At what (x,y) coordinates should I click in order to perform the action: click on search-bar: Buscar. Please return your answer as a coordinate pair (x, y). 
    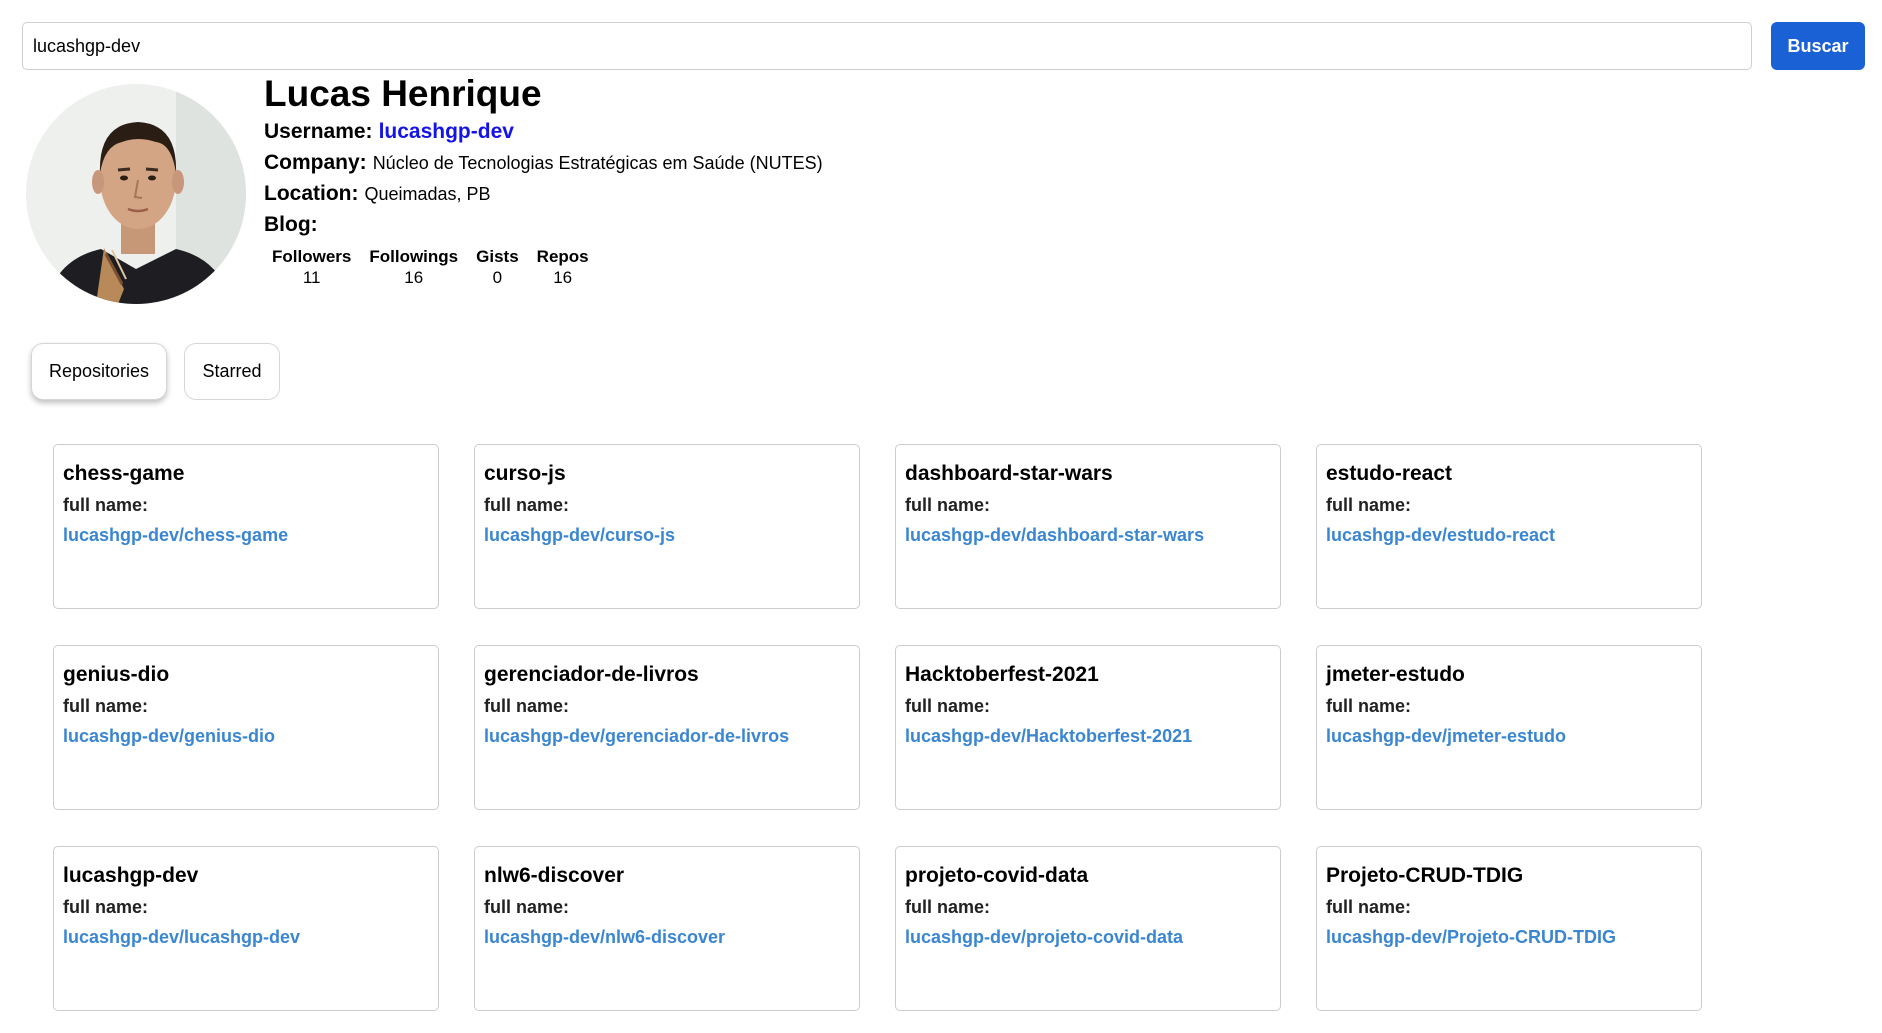
    Looking at the image, I should click on (943, 46).